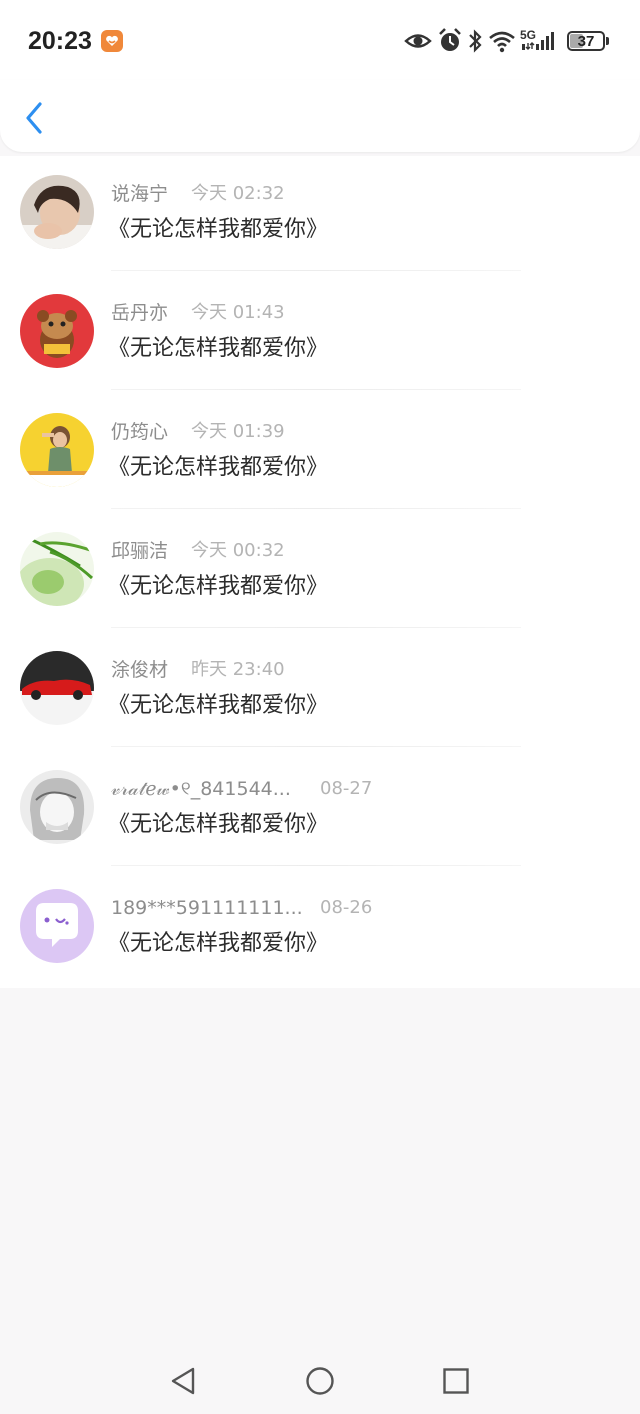 Image resolution: width=640 pixels, height=1414 pixels. Describe the element at coordinates (238, 193) in the screenshot. I see `message-time: 今天 02:32` at that location.